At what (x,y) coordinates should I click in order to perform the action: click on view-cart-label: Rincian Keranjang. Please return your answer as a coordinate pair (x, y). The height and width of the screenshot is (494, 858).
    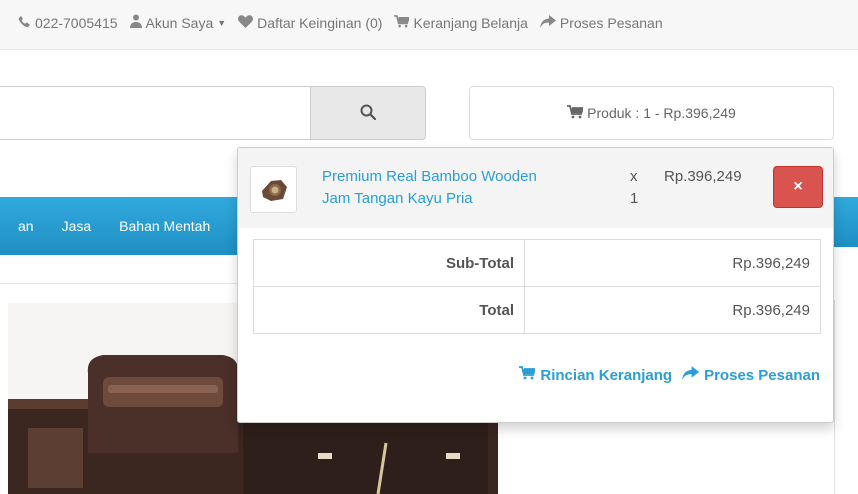
    Looking at the image, I should click on (606, 375).